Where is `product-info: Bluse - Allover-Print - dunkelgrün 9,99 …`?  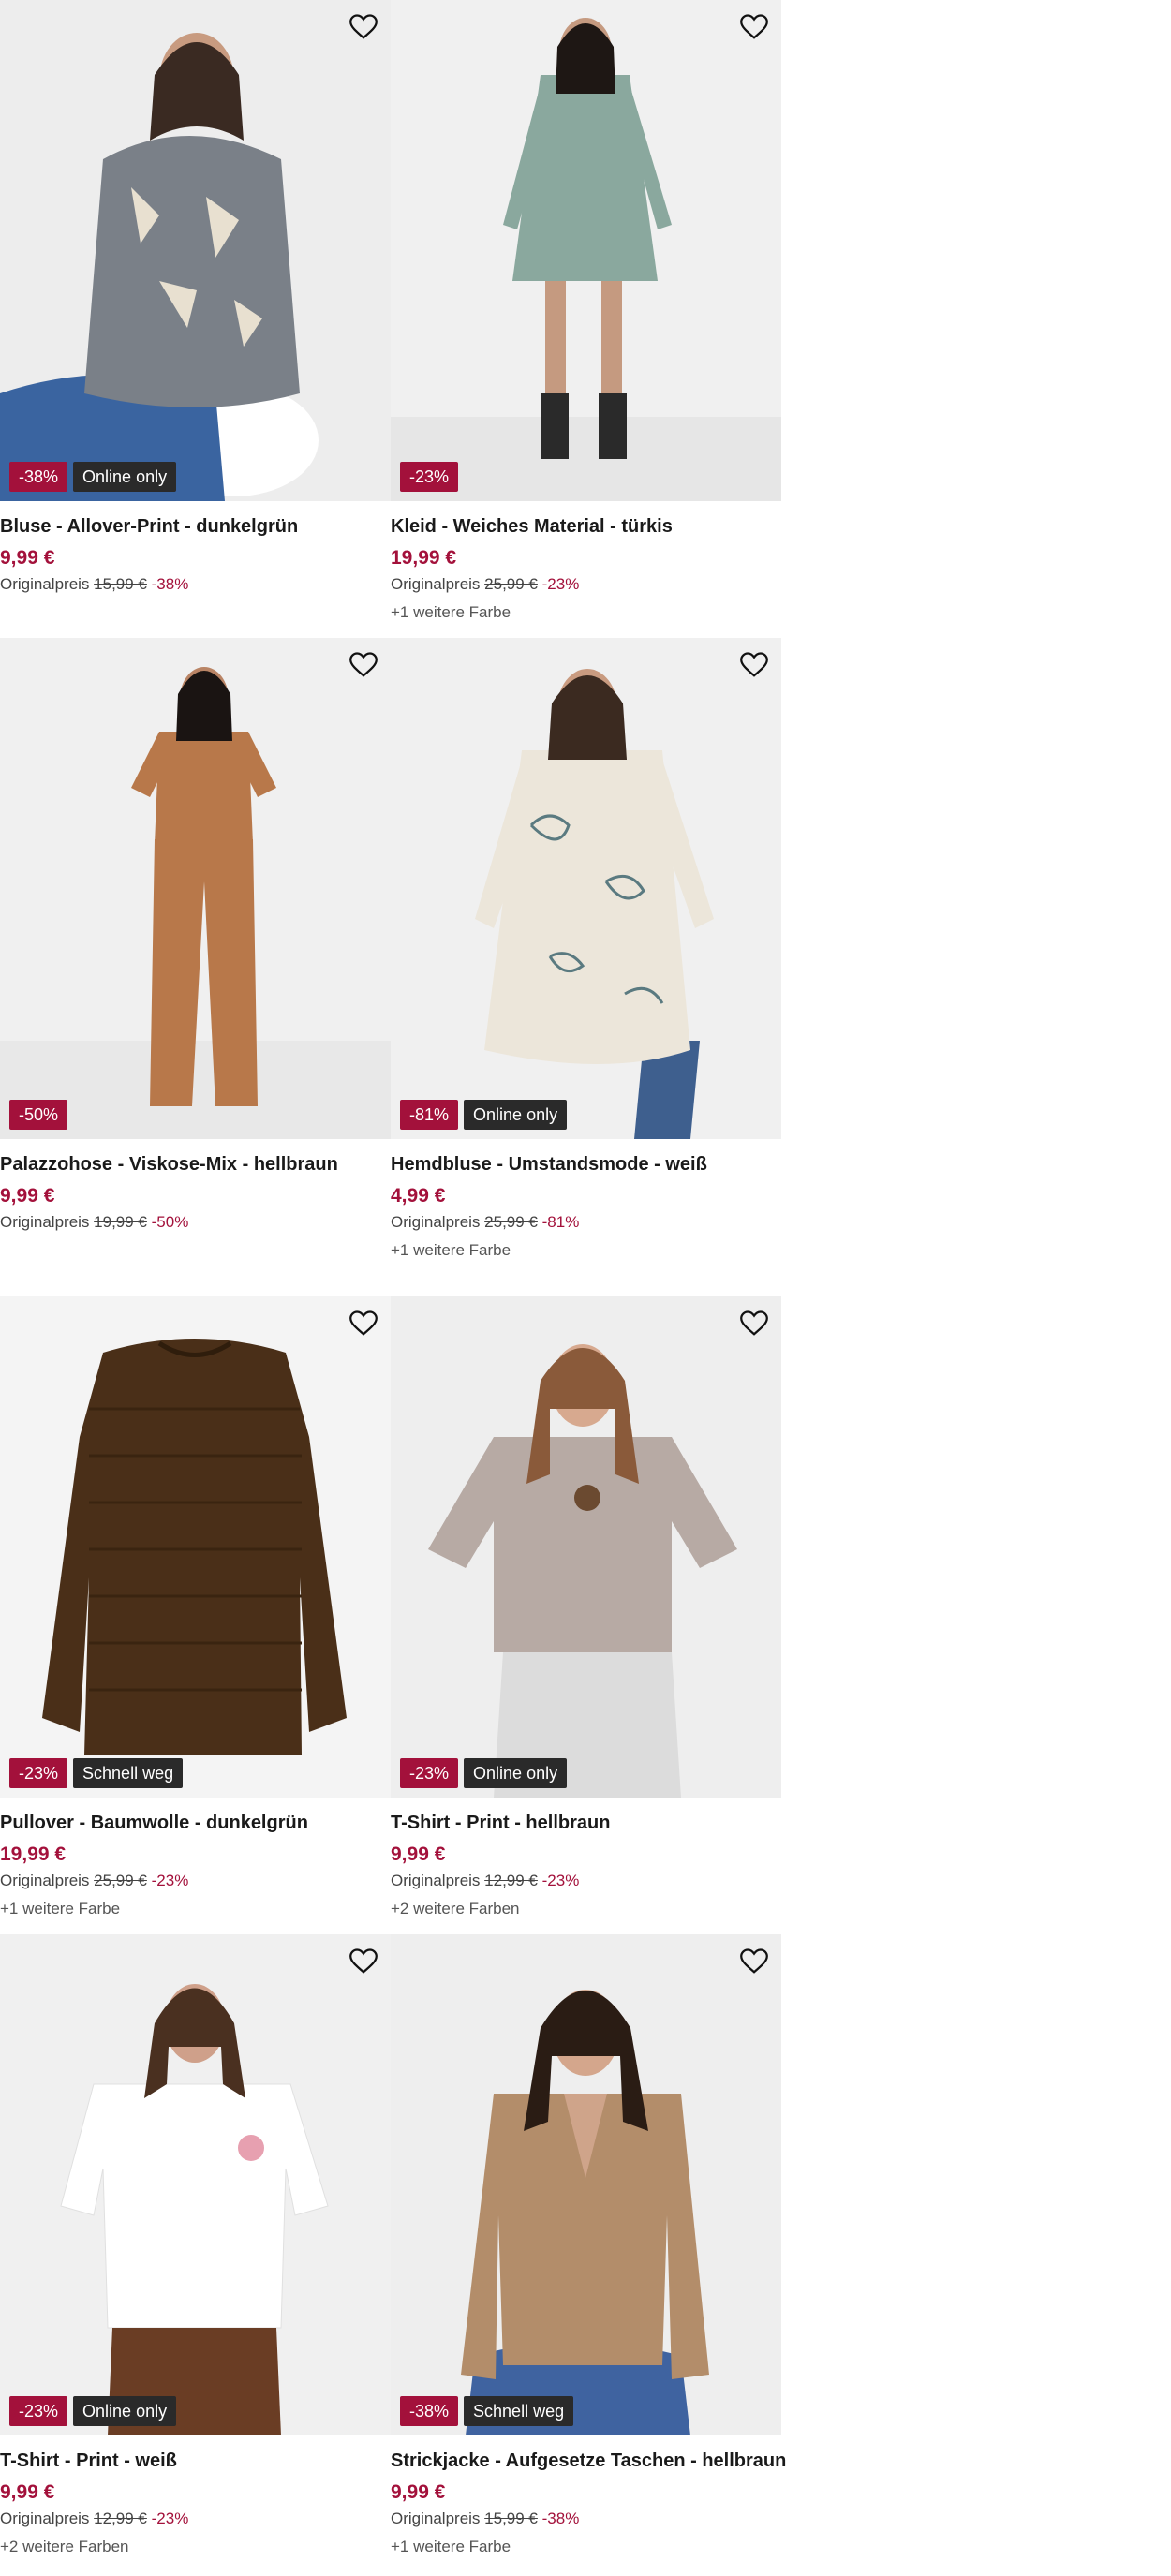 product-info: Bluse - Allover-Print - dunkelgrün 9,99 … is located at coordinates (195, 569).